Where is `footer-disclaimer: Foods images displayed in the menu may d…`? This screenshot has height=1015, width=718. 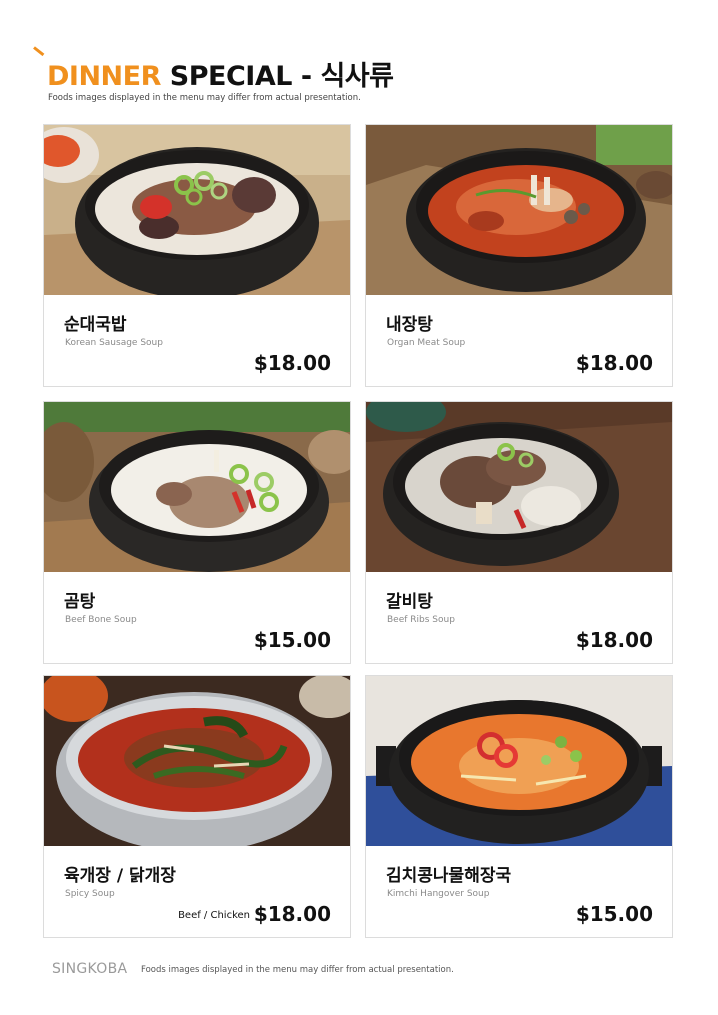 footer-disclaimer: Foods images displayed in the menu may d… is located at coordinates (297, 970).